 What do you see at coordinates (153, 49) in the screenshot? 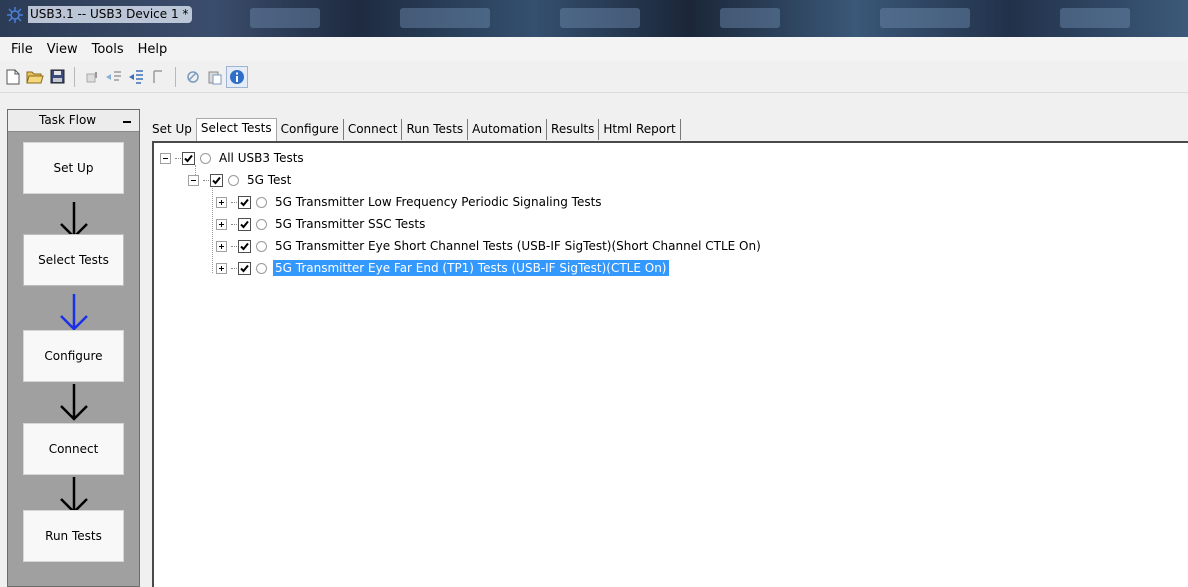
I see `menu-help: Help` at bounding box center [153, 49].